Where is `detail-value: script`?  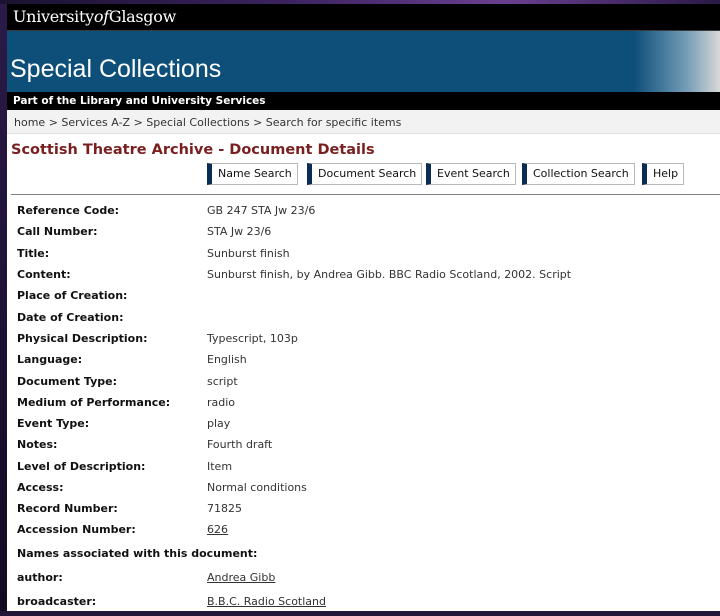
detail-value: script is located at coordinates (222, 381).